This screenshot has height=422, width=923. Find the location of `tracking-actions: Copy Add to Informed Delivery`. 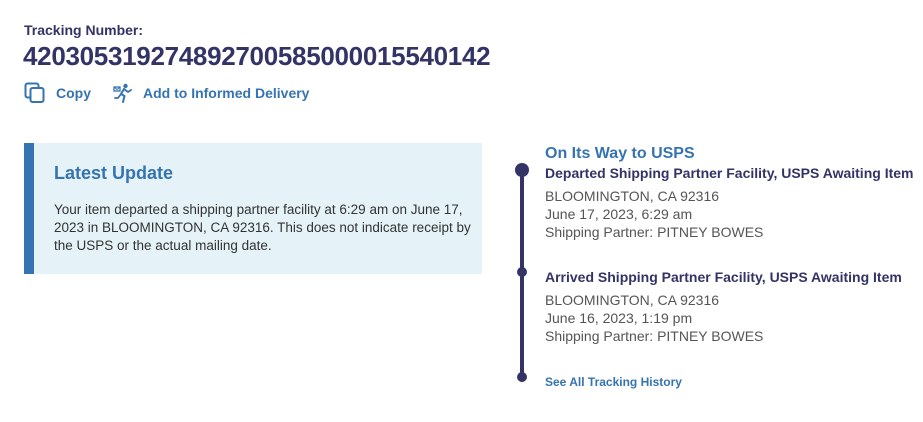

tracking-actions: Copy Add to Informed Delivery is located at coordinates (177, 93).